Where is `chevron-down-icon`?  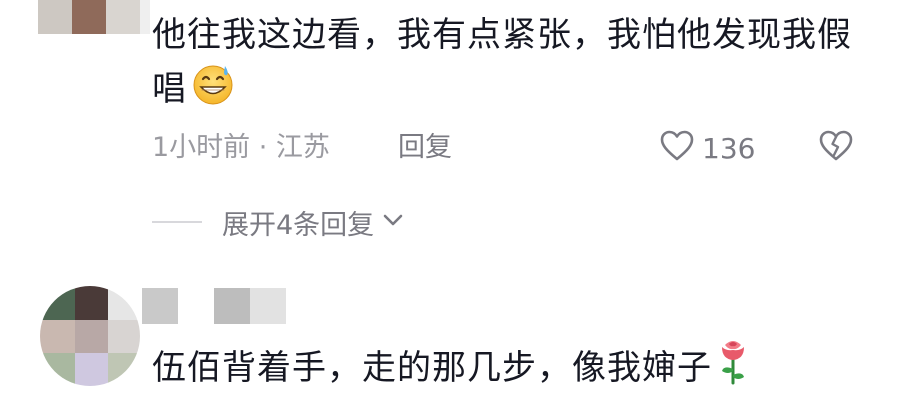 chevron-down-icon is located at coordinates (393, 222).